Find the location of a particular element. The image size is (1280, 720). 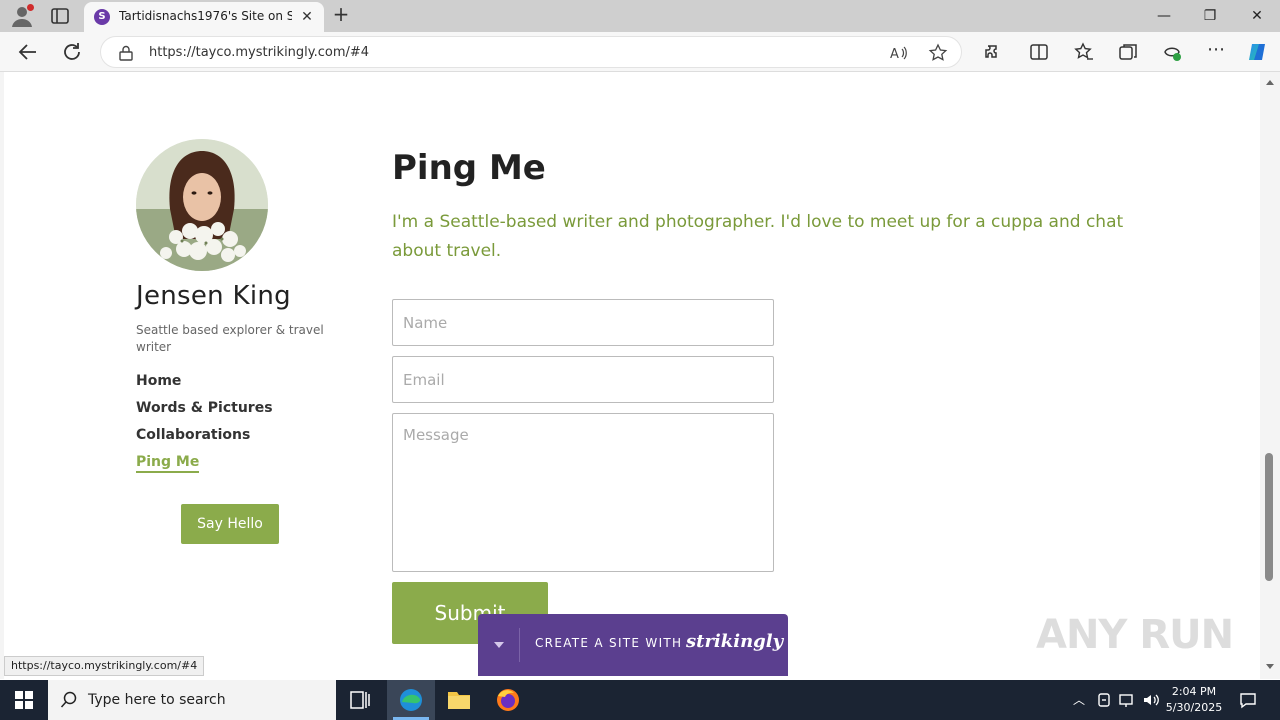

nav-item-ping-me: Ping Me is located at coordinates (168, 463).